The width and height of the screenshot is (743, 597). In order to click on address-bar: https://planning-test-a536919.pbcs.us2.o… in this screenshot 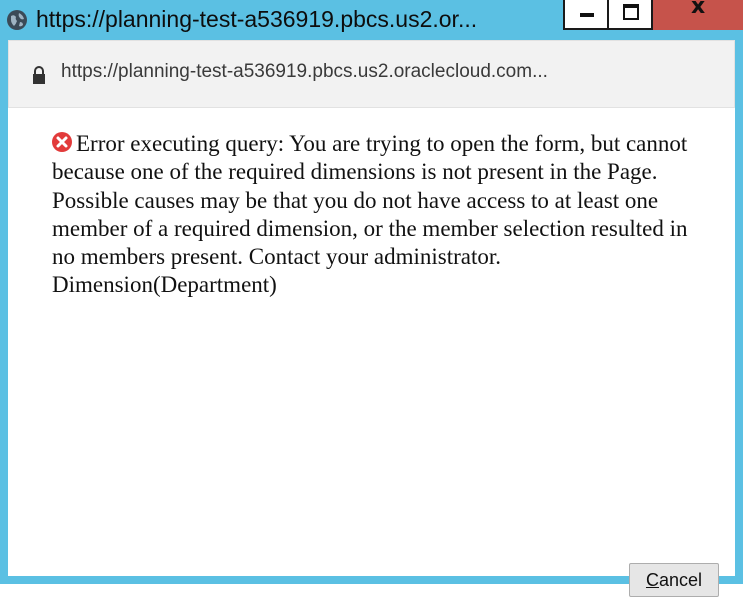, I will do `click(371, 74)`.